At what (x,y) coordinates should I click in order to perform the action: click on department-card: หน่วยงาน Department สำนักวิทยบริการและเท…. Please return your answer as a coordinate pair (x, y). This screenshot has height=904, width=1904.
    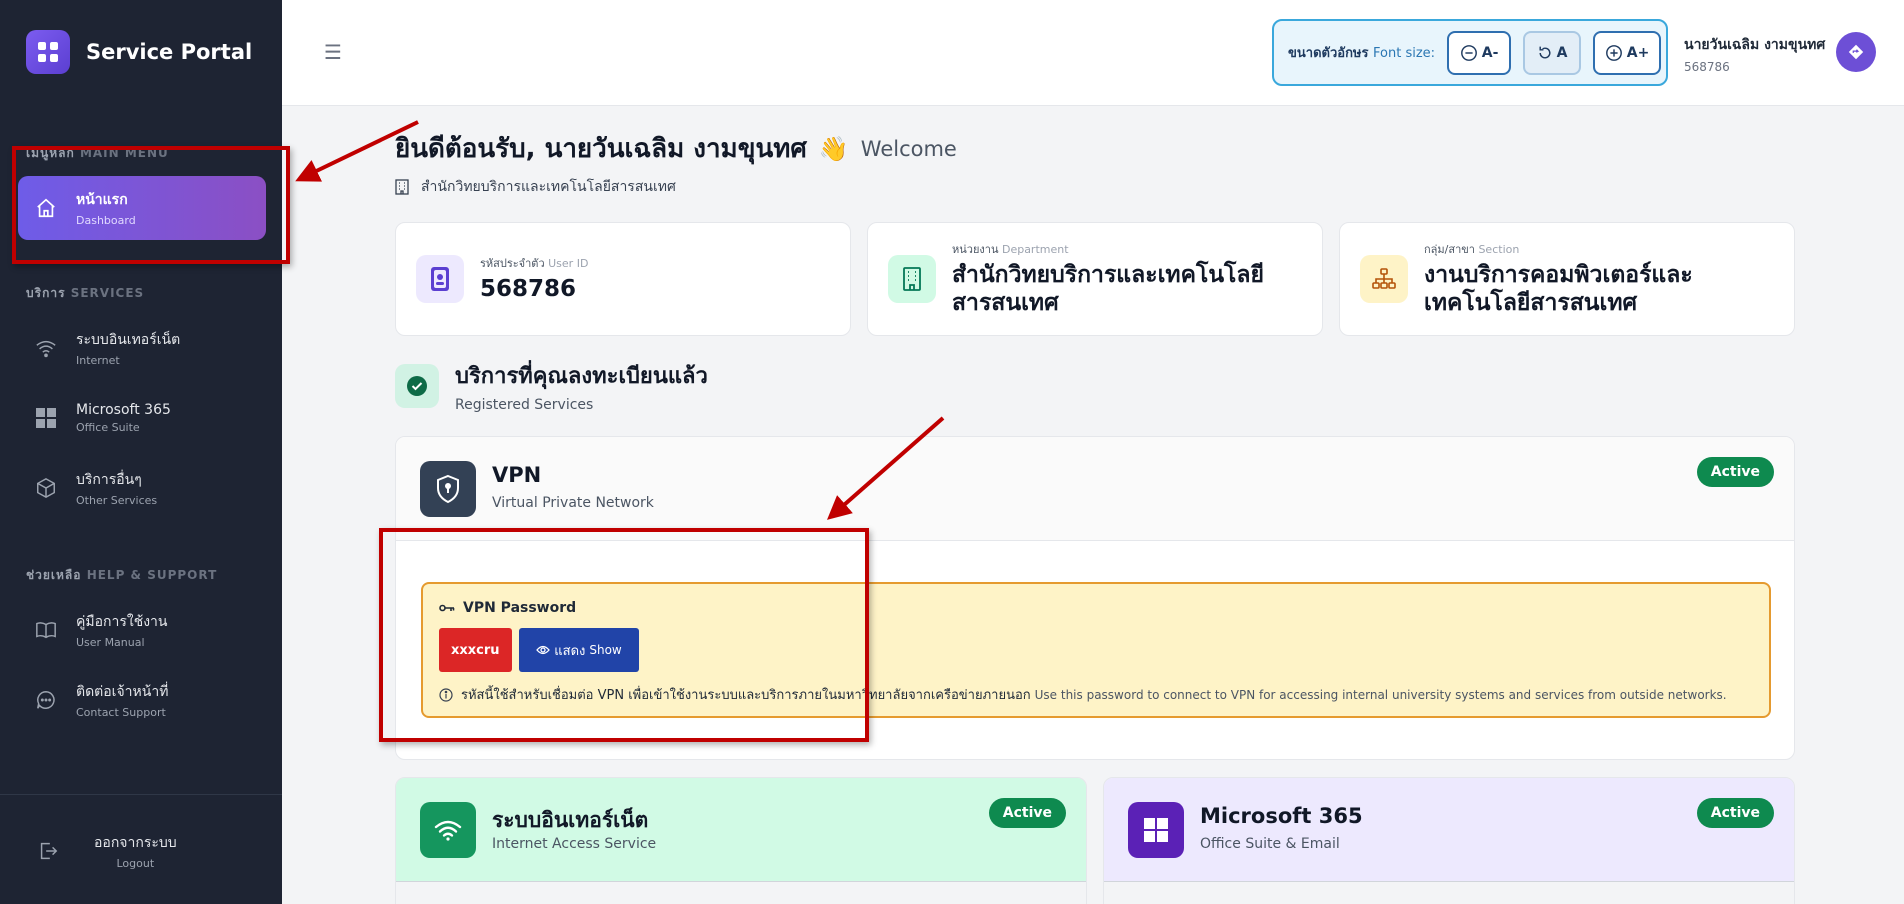
    Looking at the image, I should click on (1095, 279).